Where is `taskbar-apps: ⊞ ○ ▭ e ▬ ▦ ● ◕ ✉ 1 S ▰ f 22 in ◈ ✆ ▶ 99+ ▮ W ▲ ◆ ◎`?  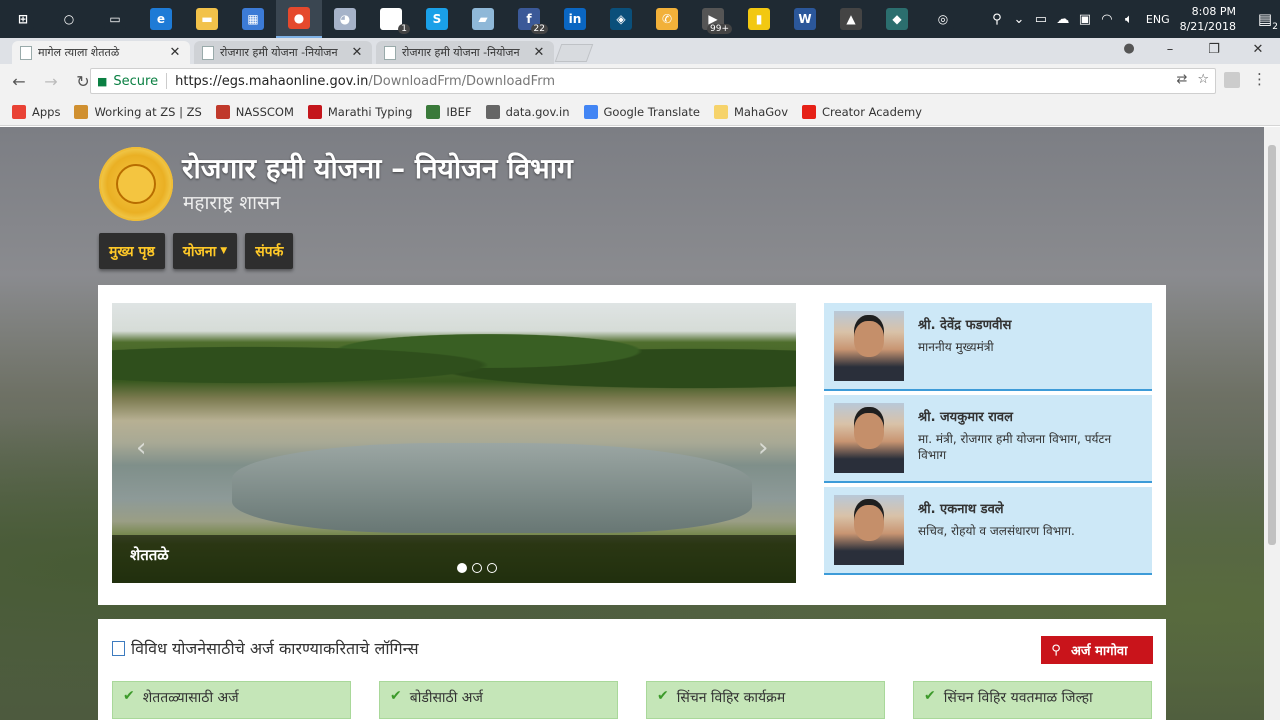 taskbar-apps: ⊞ ○ ▭ e ▬ ▦ ● ◕ ✉ 1 S ▰ f 22 in ◈ ✆ ▶ 99+ ▮ W ▲ ◆ ◎ is located at coordinates (483, 19).